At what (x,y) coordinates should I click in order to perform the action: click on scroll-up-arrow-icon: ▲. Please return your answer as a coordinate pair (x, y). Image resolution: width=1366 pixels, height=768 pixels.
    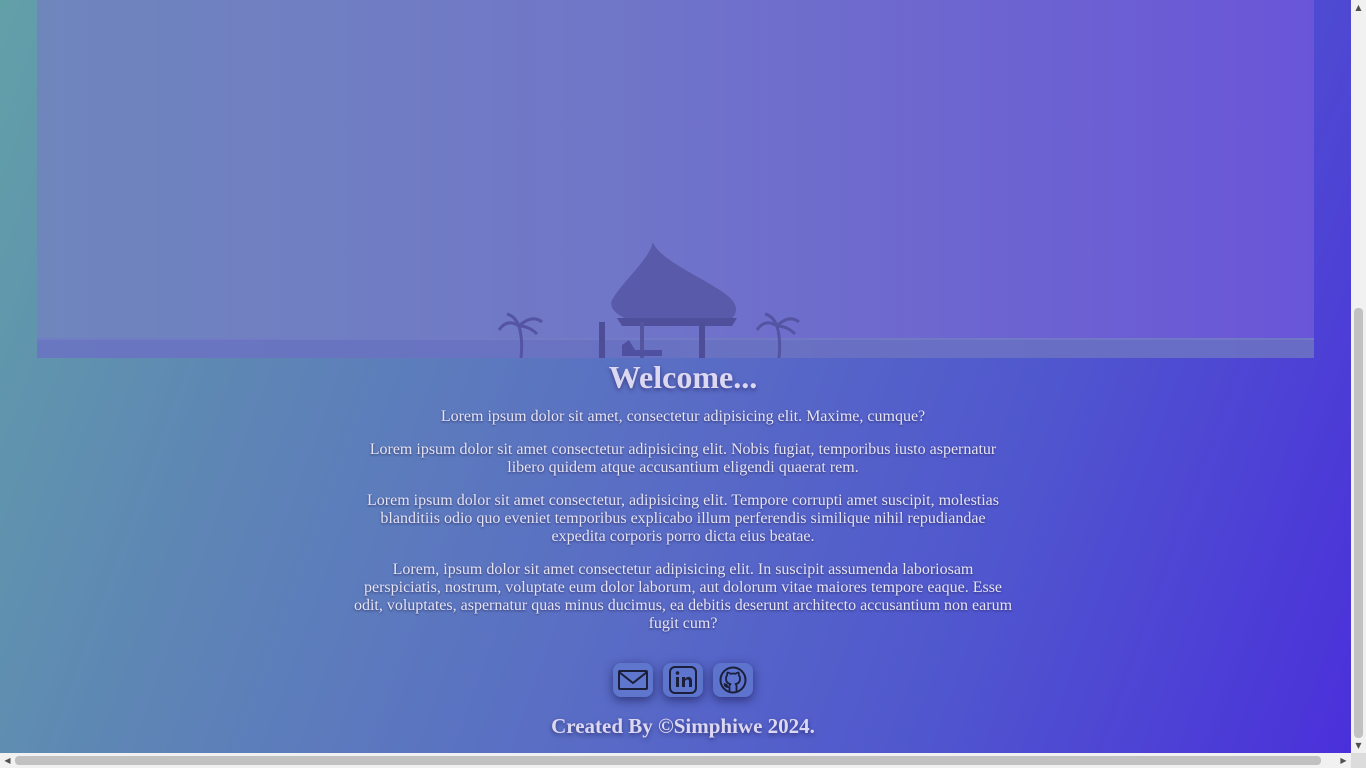
    Looking at the image, I should click on (1358, 7).